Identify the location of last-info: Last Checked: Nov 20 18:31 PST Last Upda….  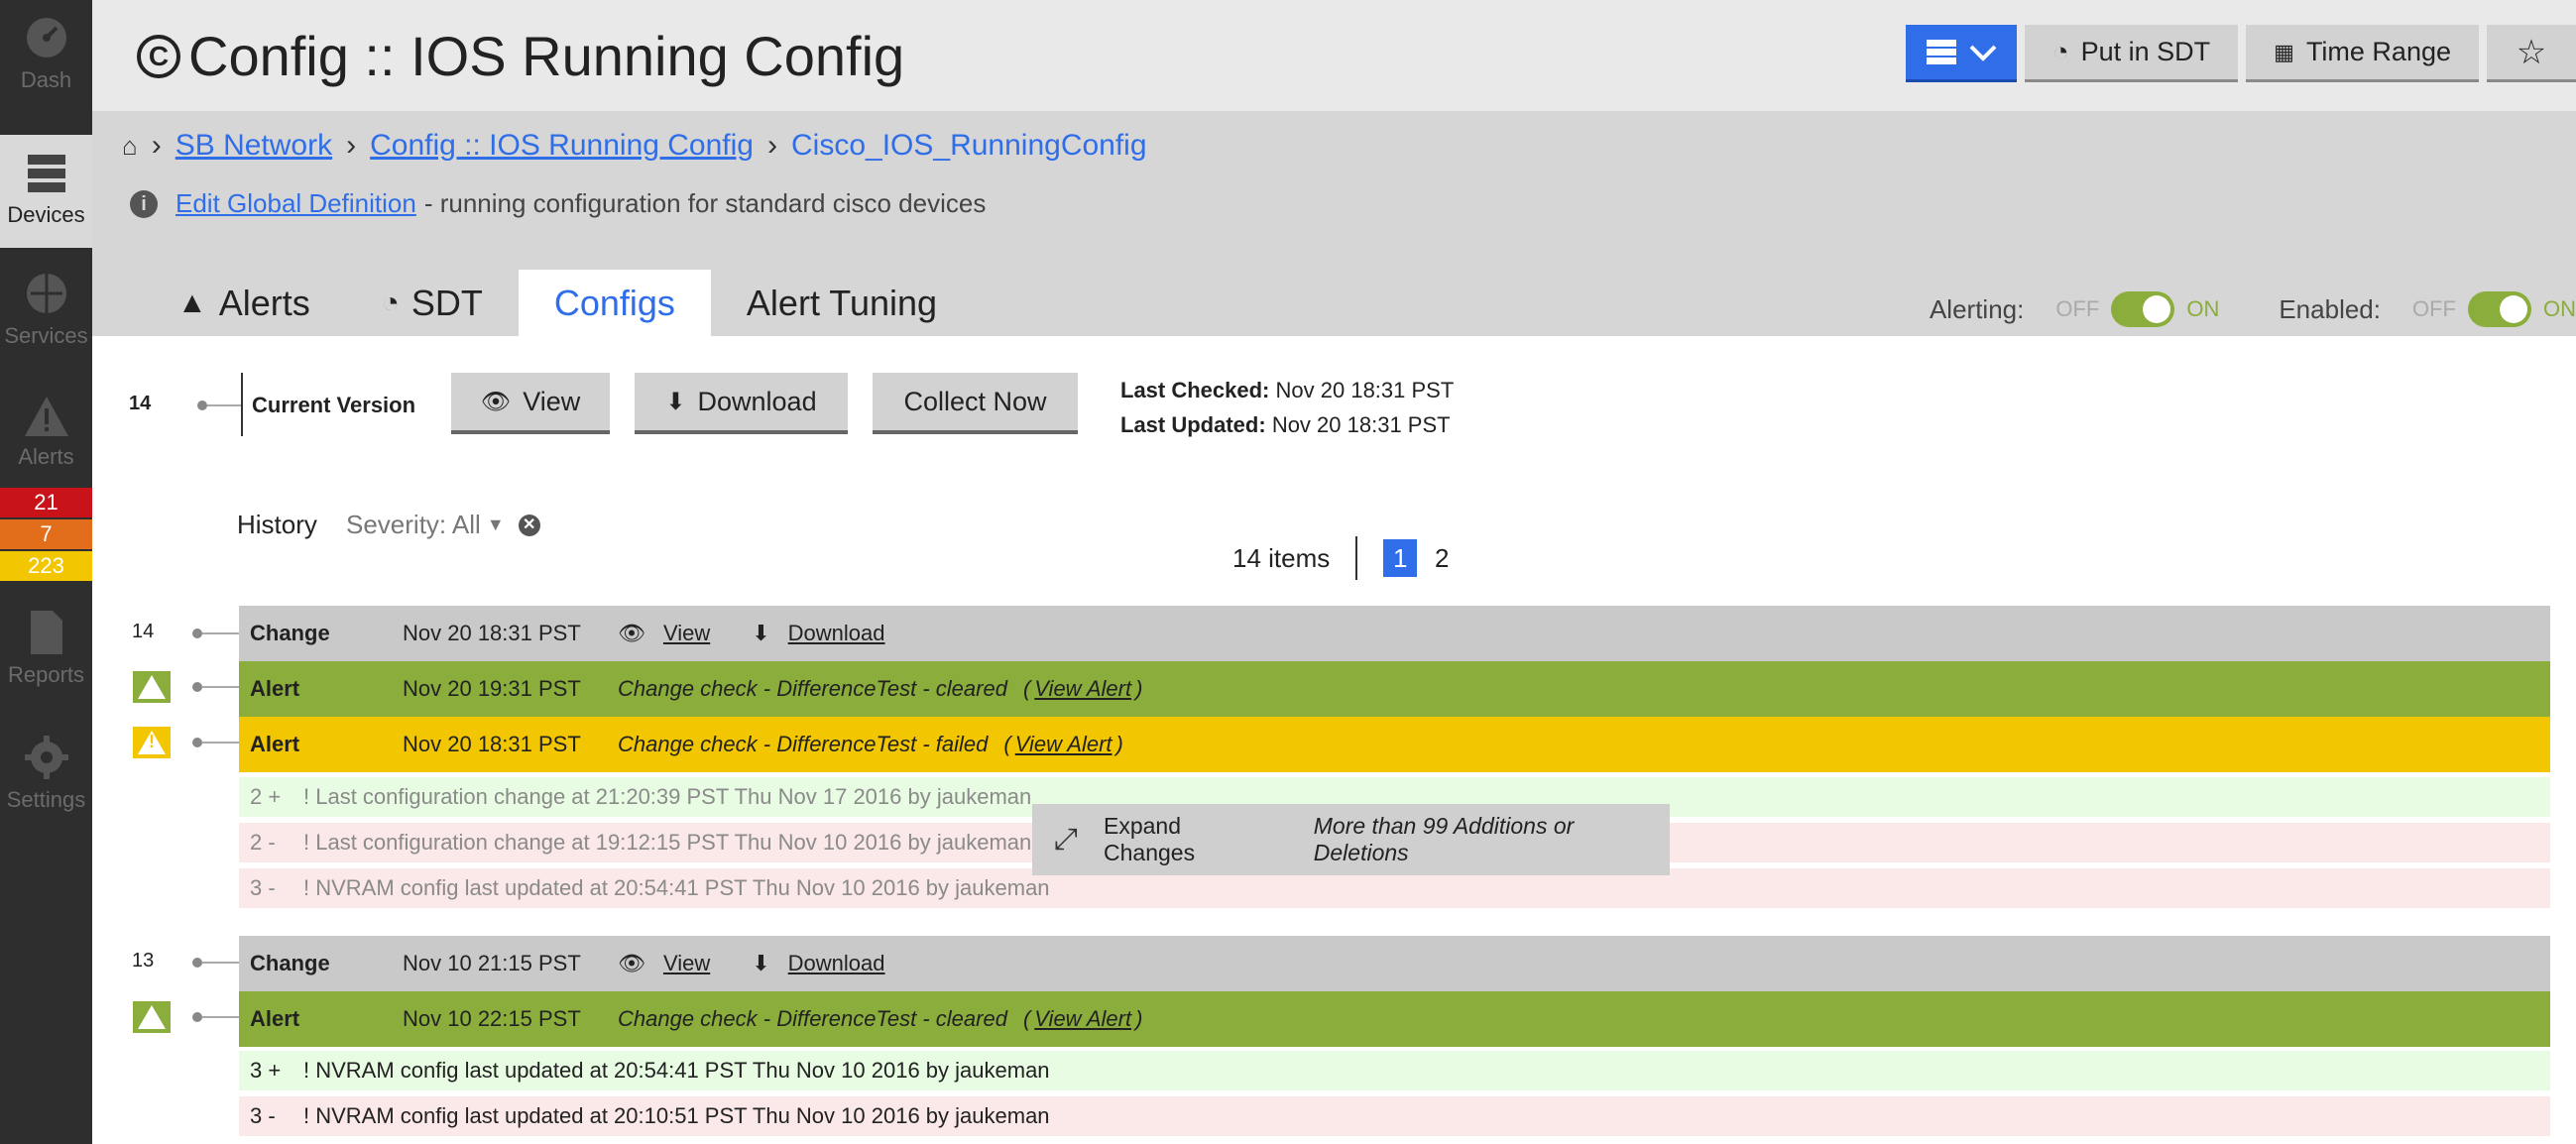
(1287, 407).